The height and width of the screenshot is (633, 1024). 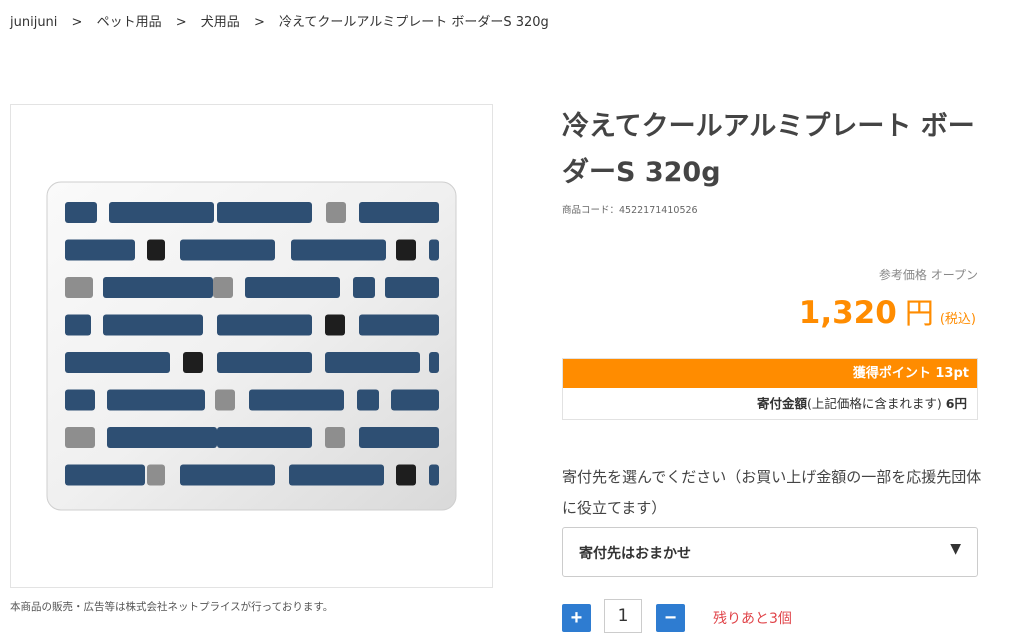 I want to click on donation-amount: 寄付金額(上記価格に含まれます) 6円, so click(x=770, y=403).